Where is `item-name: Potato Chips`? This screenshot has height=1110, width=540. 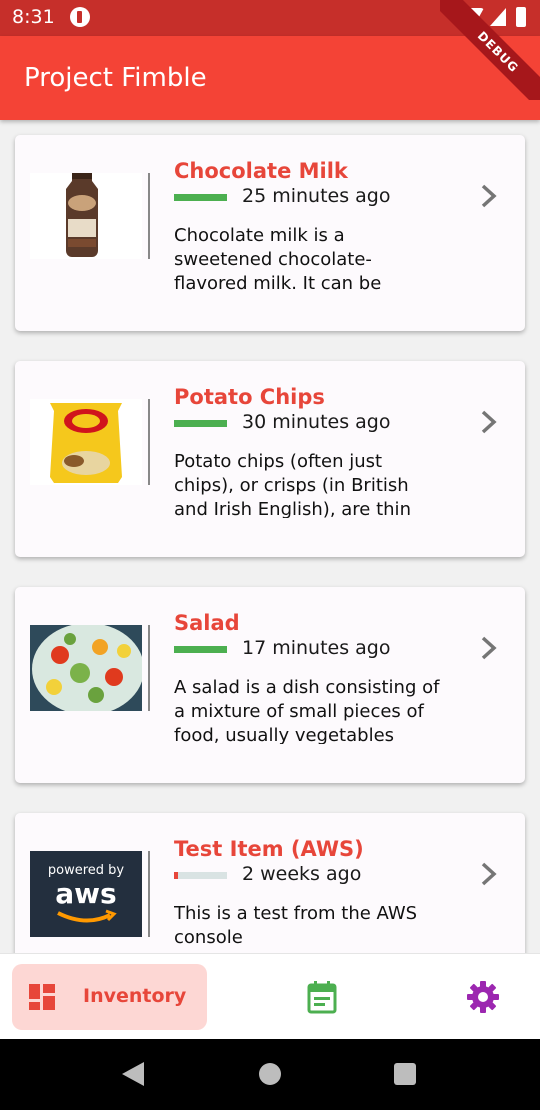
item-name: Potato Chips is located at coordinates (249, 397).